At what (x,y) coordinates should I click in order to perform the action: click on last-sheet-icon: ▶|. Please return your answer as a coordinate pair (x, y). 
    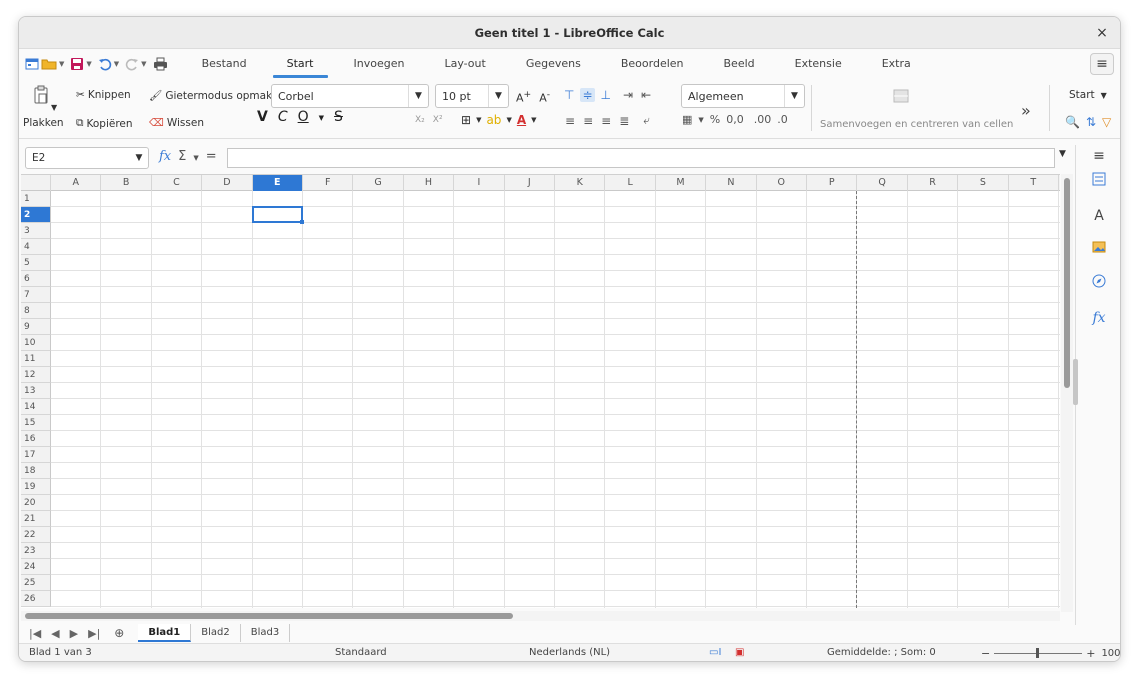
    Looking at the image, I should click on (94, 633).